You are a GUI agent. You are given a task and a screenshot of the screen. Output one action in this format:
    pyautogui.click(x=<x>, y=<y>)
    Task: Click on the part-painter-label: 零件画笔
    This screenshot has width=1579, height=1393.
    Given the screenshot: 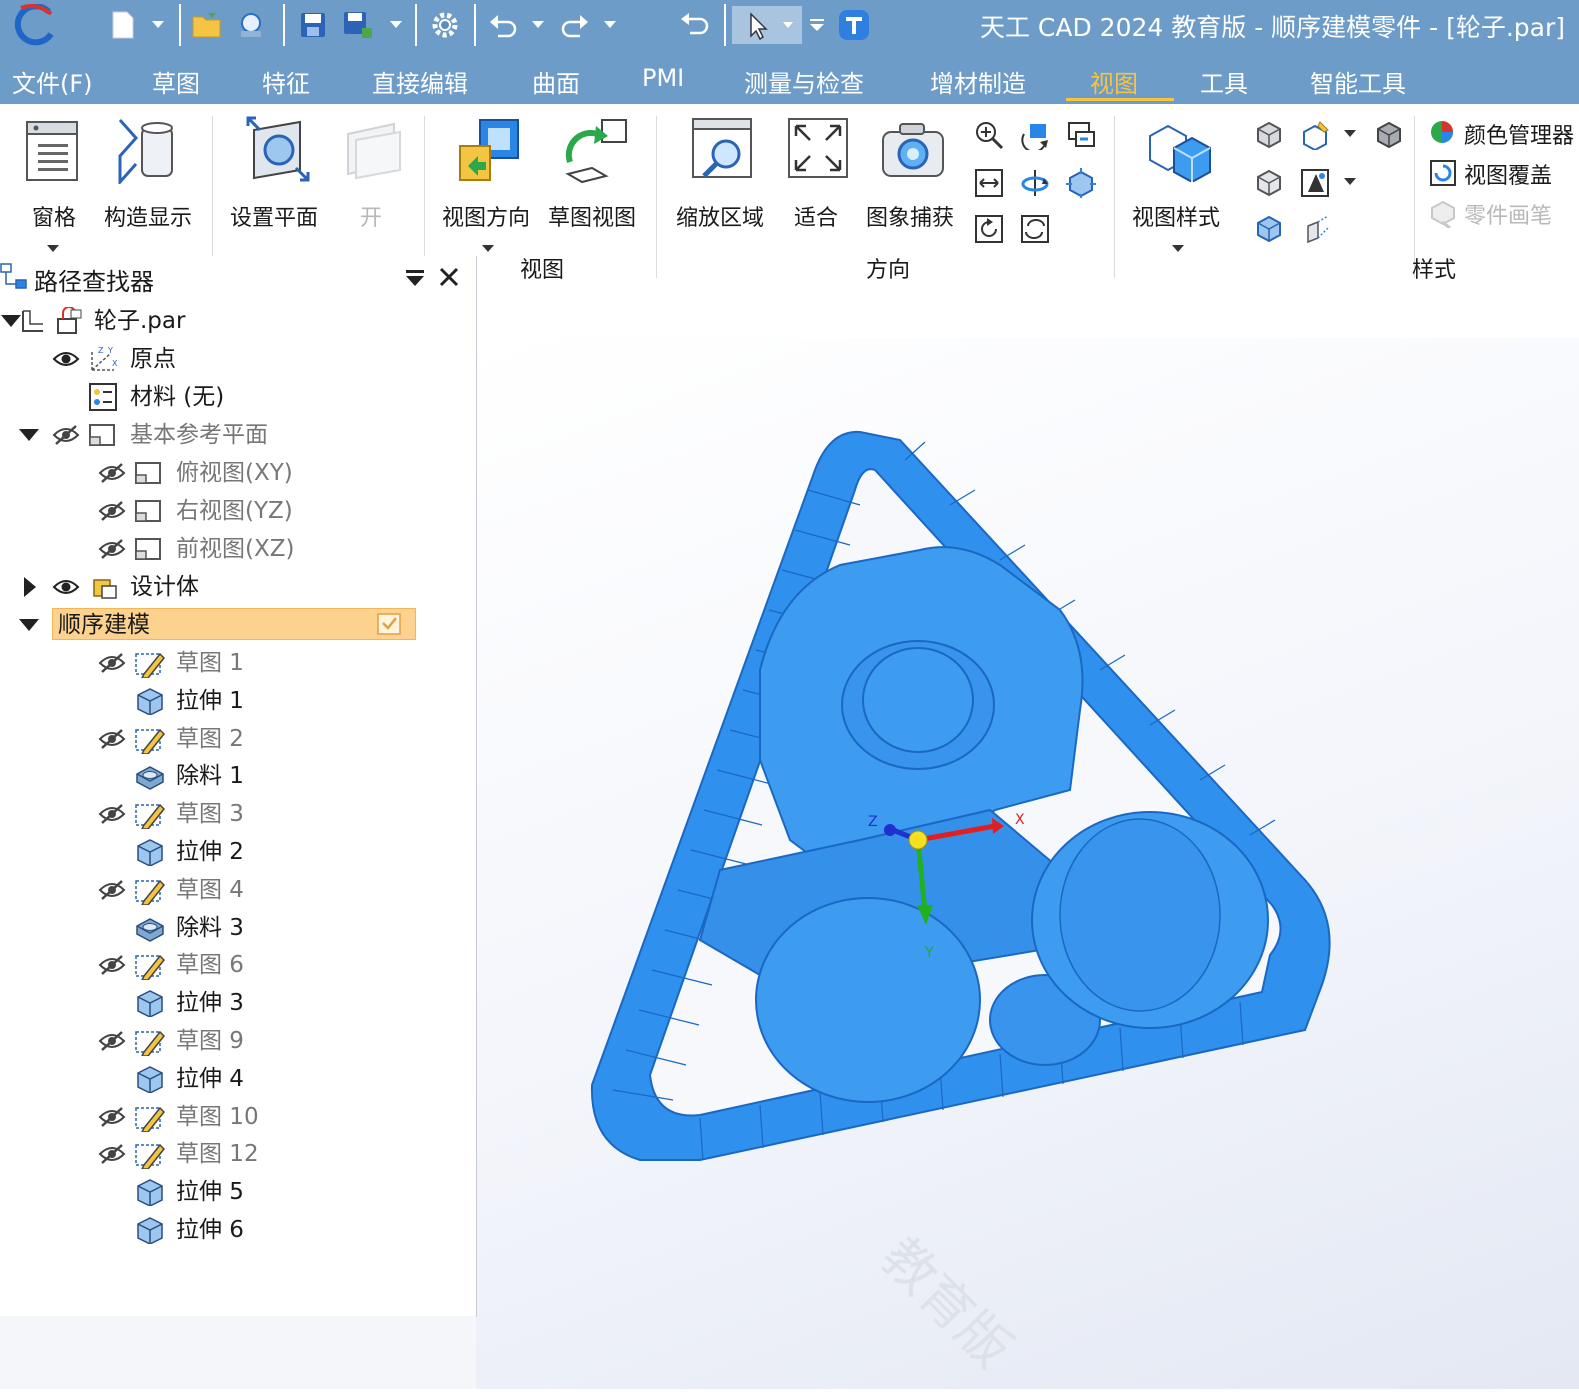 What is the action you would take?
    pyautogui.click(x=1508, y=214)
    